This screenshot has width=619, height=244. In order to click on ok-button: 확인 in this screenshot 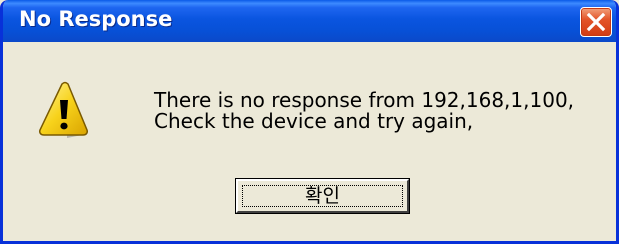, I will do `click(322, 196)`.